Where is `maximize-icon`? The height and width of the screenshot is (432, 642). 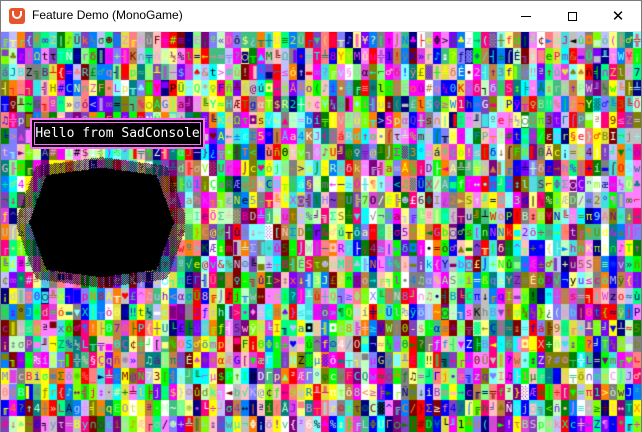 maximize-icon is located at coordinates (572, 16).